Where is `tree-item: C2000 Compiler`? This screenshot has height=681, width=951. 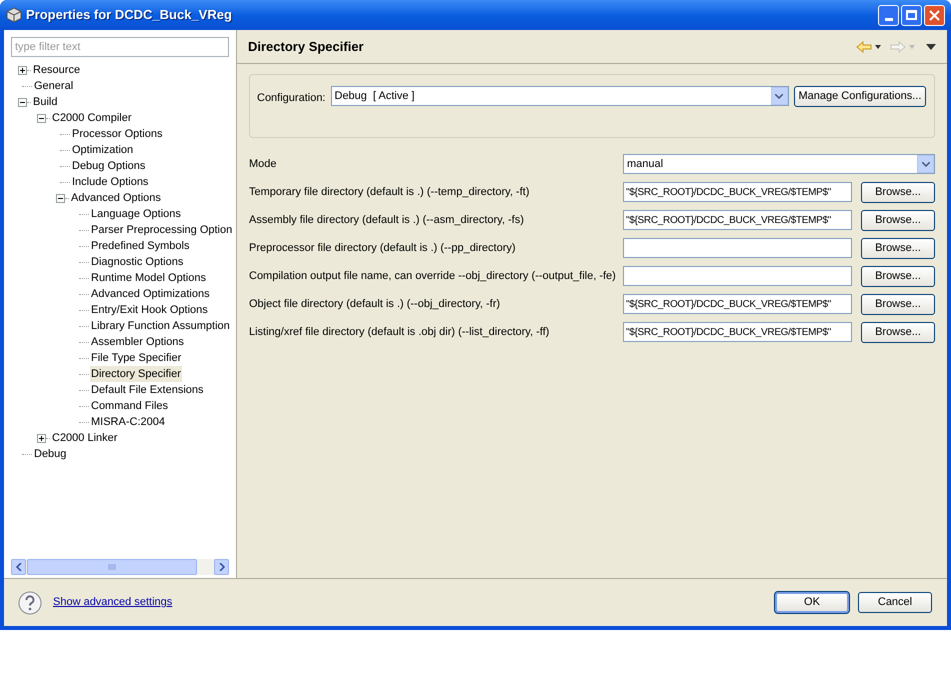
tree-item: C2000 Compiler is located at coordinates (91, 118).